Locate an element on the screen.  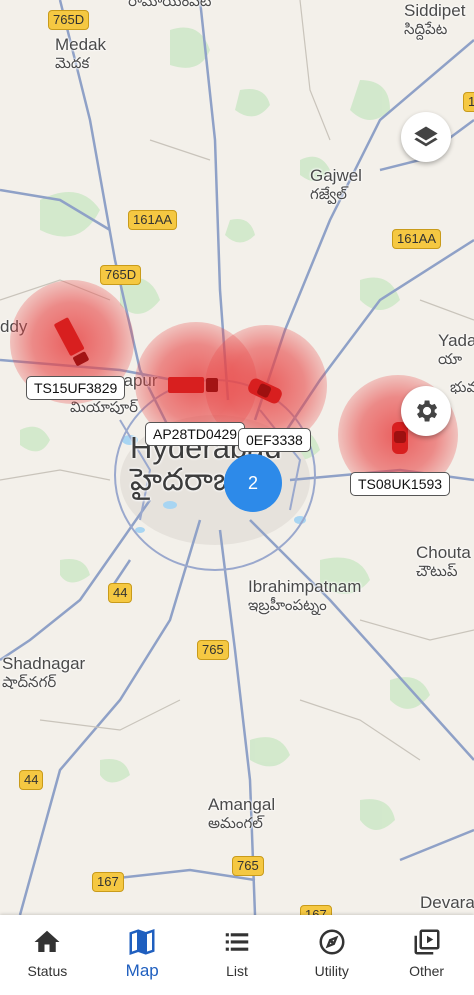
tab-label: Map is located at coordinates (142, 970).